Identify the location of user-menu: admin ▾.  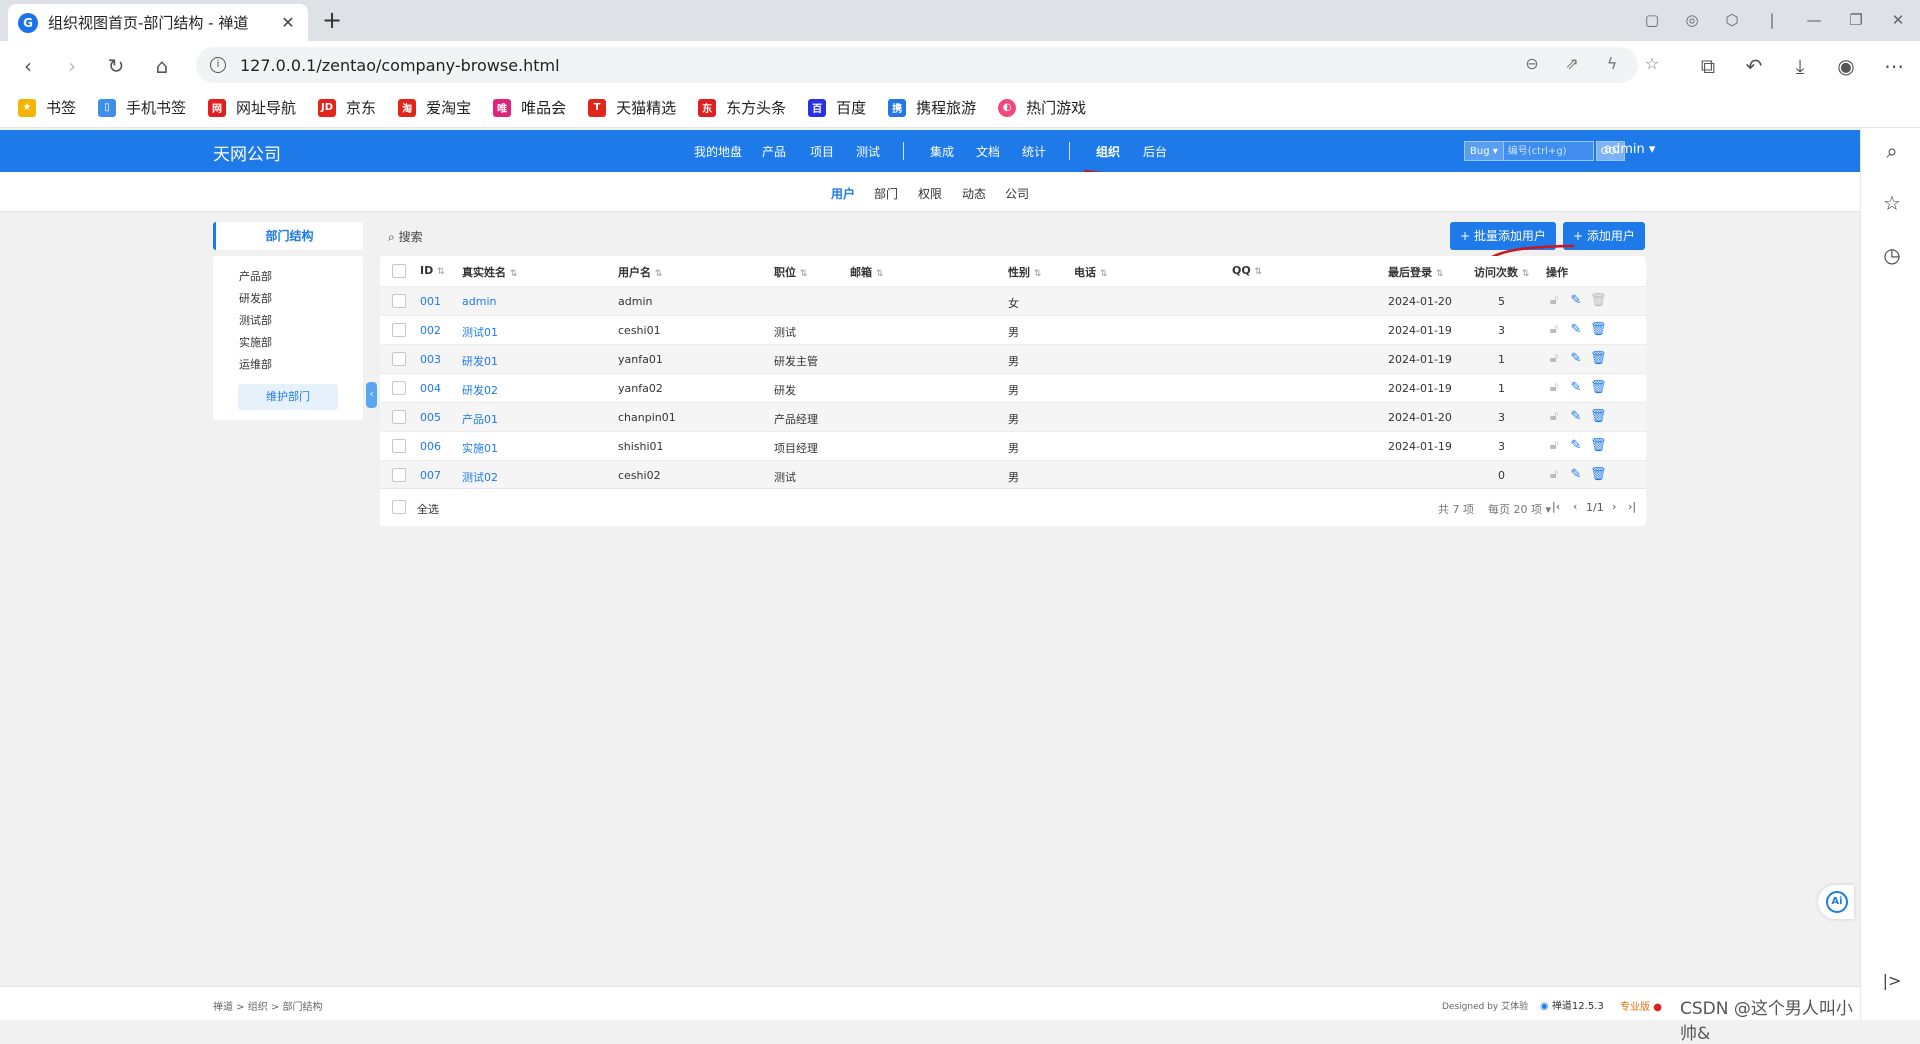
(1629, 149).